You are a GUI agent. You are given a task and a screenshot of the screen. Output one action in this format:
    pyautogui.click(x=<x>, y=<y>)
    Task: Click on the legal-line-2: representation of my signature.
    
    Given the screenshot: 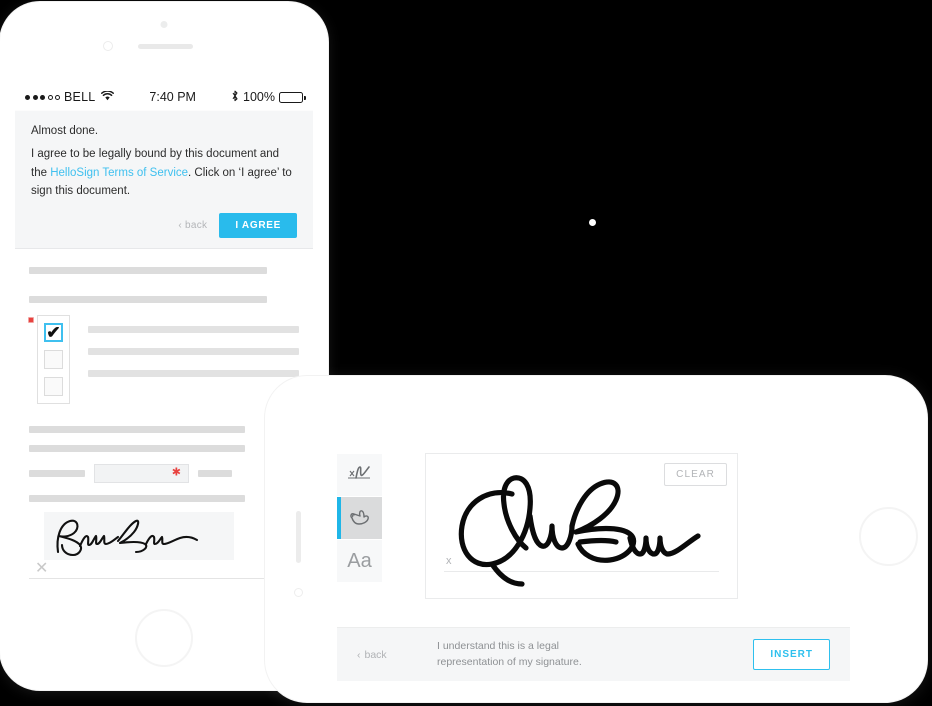 What is the action you would take?
    pyautogui.click(x=509, y=661)
    